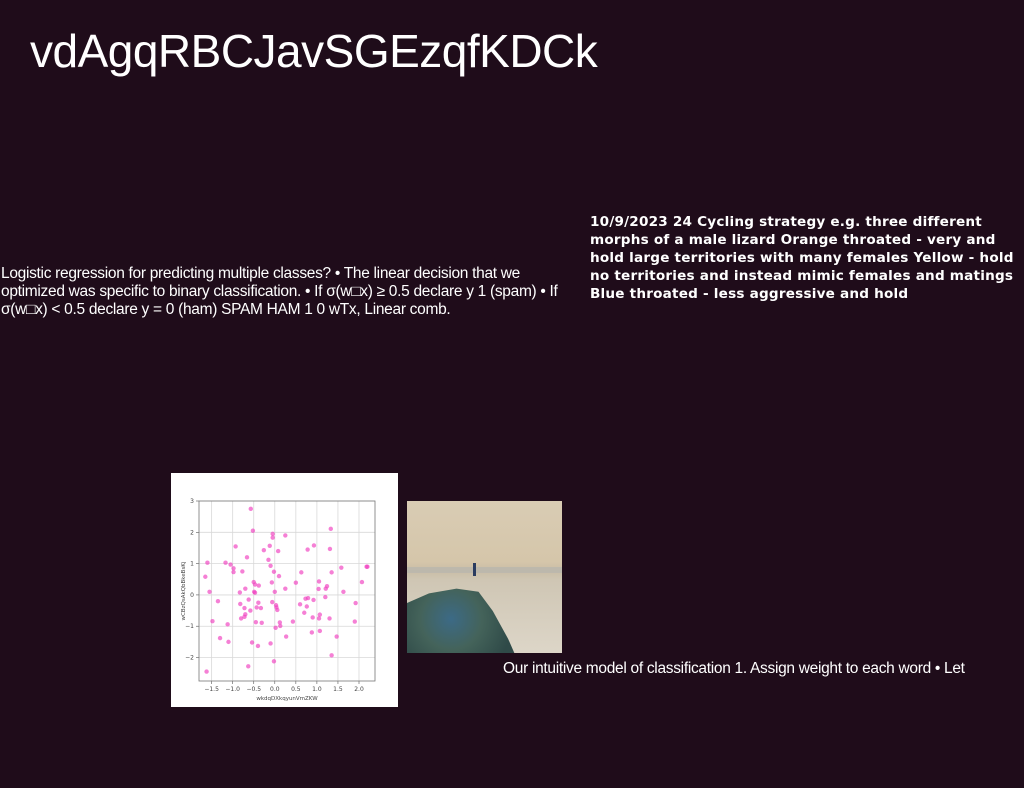 This screenshot has width=1024, height=788. What do you see at coordinates (189, 658) in the screenshot?
I see `y-tick-label: −2` at bounding box center [189, 658].